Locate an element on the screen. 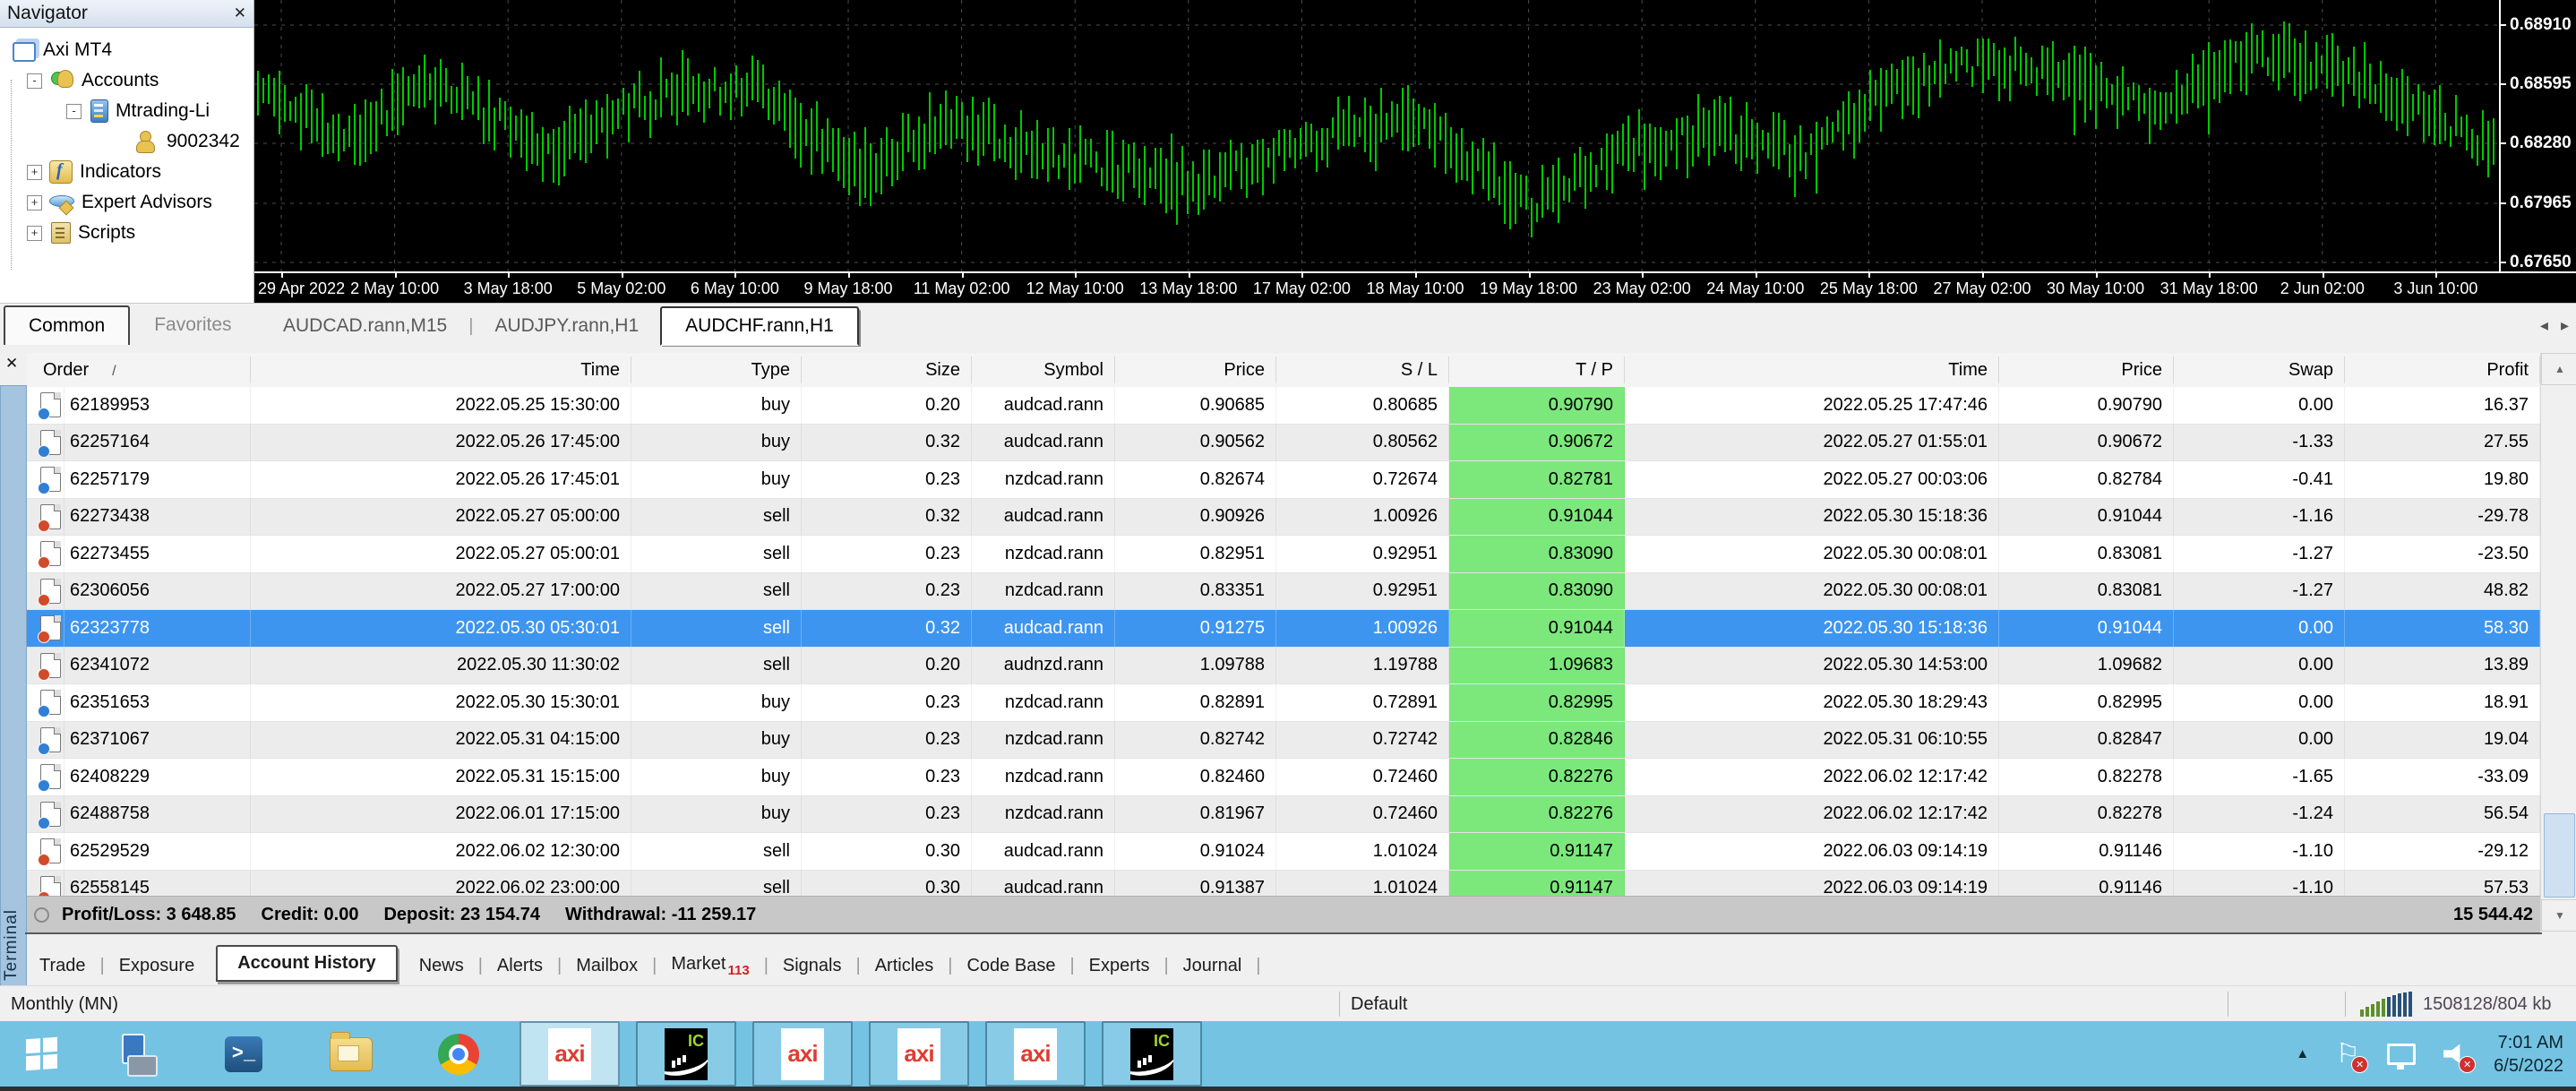  cell-open-time: 2022.05.31 04:15:00 is located at coordinates (441, 739).